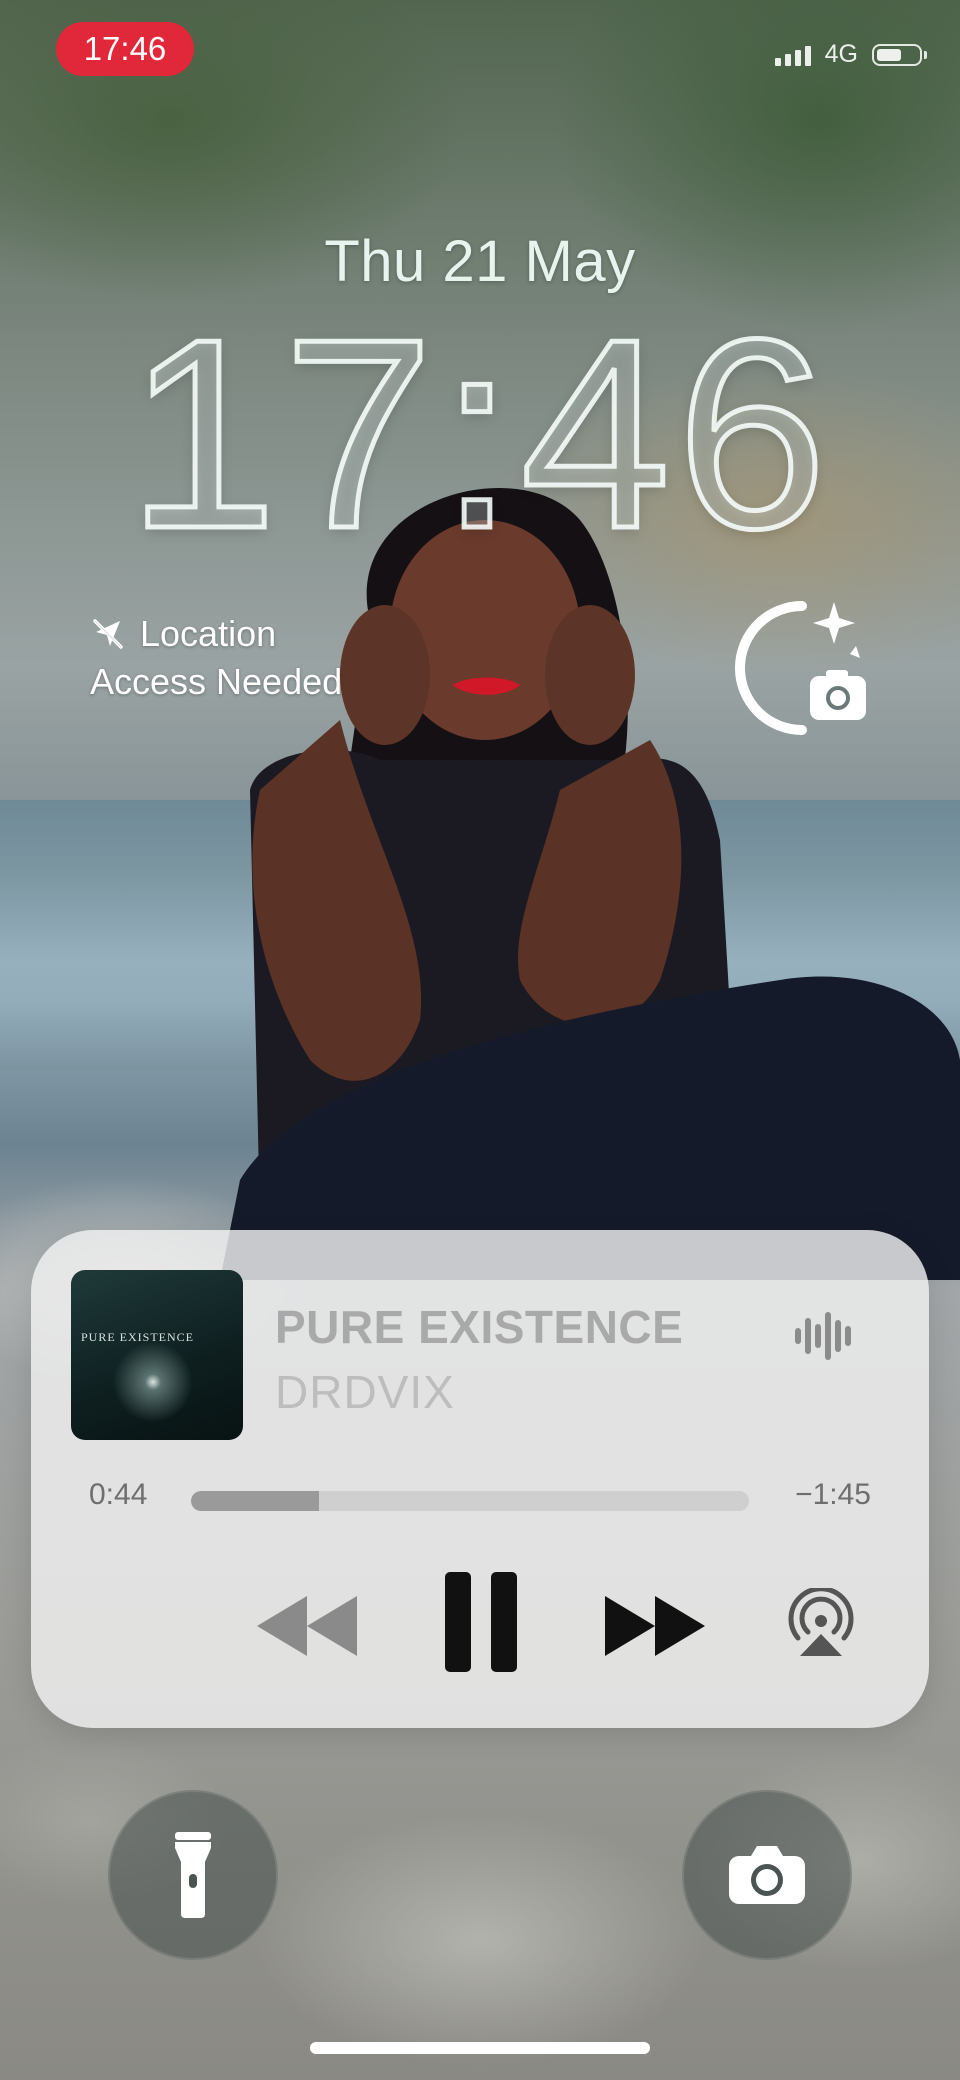 The width and height of the screenshot is (960, 2080). What do you see at coordinates (480, 434) in the screenshot?
I see `lock-clock: 17:46` at bounding box center [480, 434].